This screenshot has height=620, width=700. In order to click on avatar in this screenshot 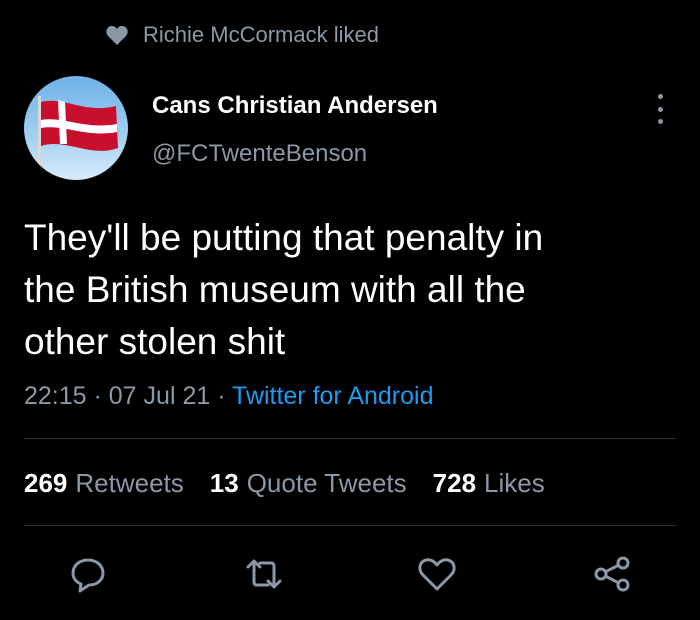, I will do `click(76, 128)`.